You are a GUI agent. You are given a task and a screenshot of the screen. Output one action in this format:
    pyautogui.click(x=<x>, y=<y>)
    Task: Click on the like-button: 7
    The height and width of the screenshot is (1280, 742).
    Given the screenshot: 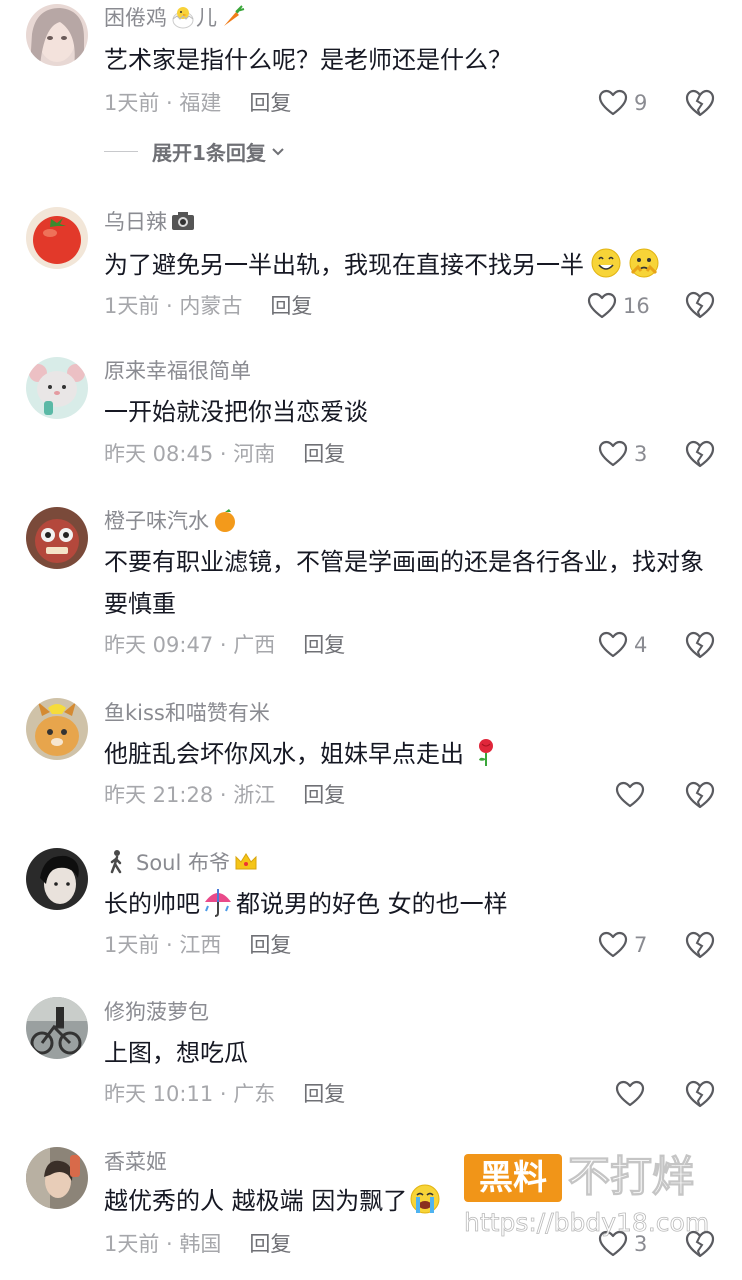 What is the action you would take?
    pyautogui.click(x=622, y=945)
    